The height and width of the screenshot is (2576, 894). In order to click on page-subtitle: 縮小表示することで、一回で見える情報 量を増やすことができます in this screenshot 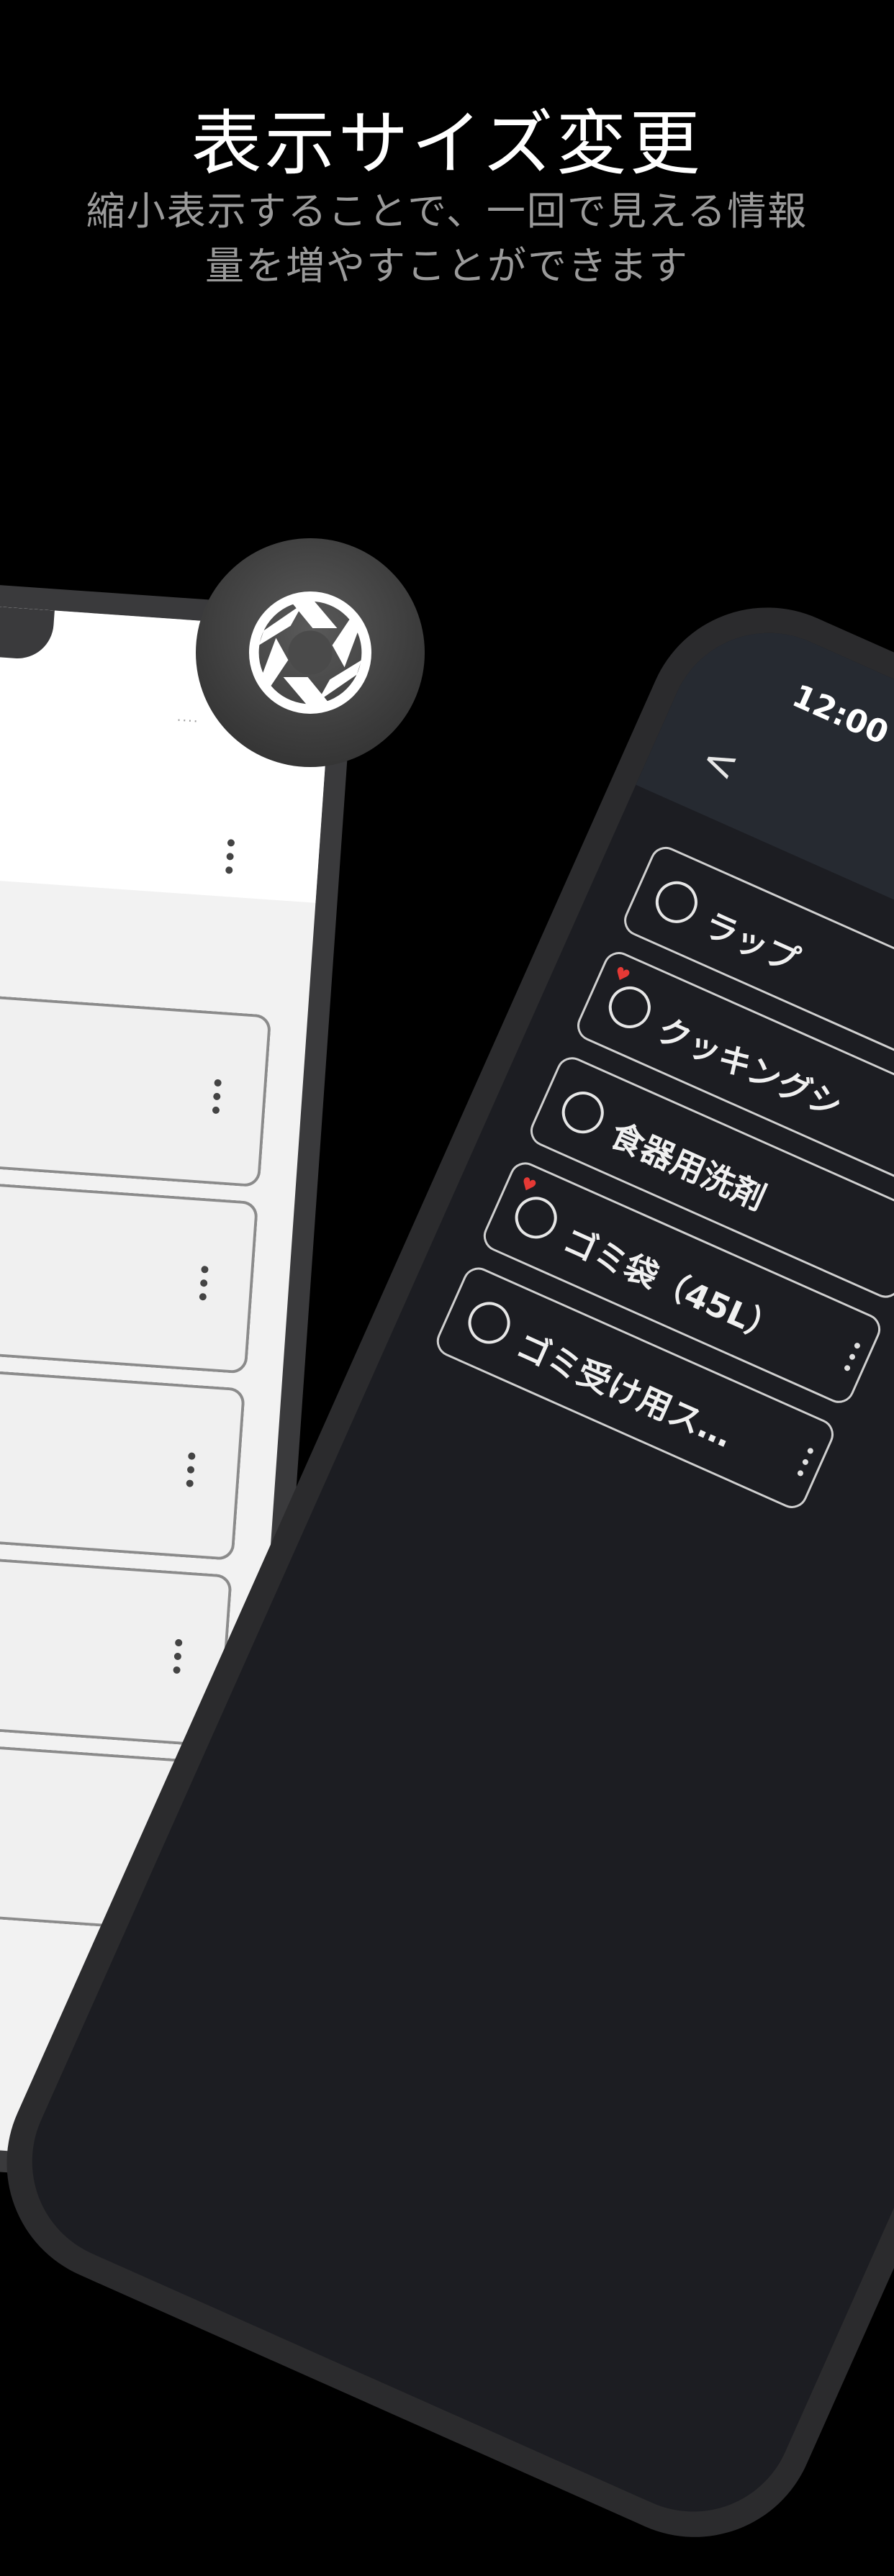, I will do `click(447, 239)`.